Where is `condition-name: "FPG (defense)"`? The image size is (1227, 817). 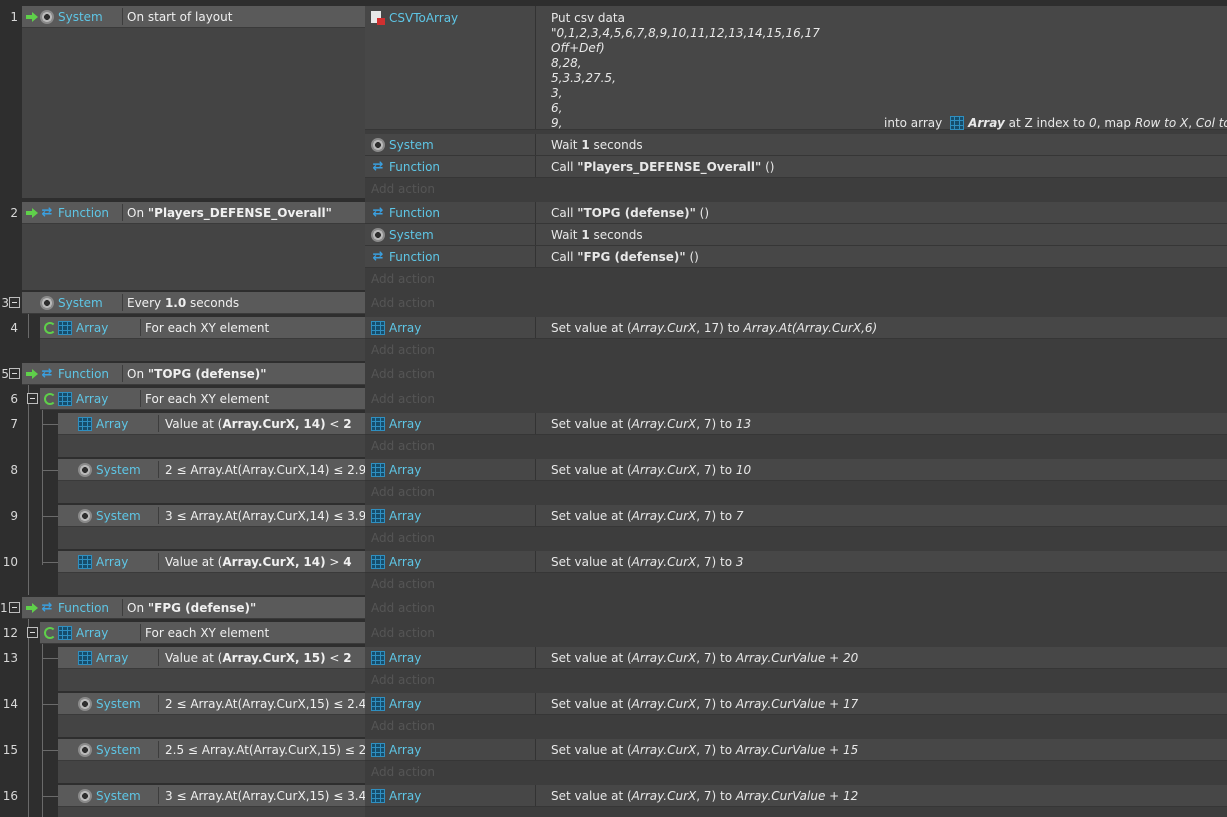
condition-name: "FPG (defense)" is located at coordinates (202, 608).